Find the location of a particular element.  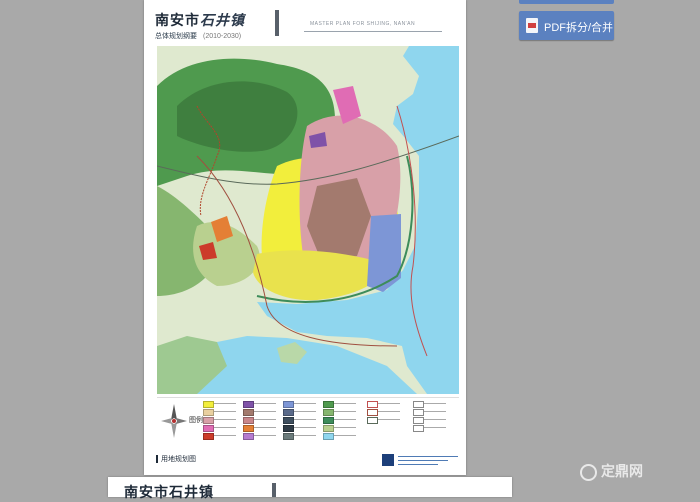

page-subtitle: 总体规划纲要 (2010-2030) is located at coordinates (198, 36).